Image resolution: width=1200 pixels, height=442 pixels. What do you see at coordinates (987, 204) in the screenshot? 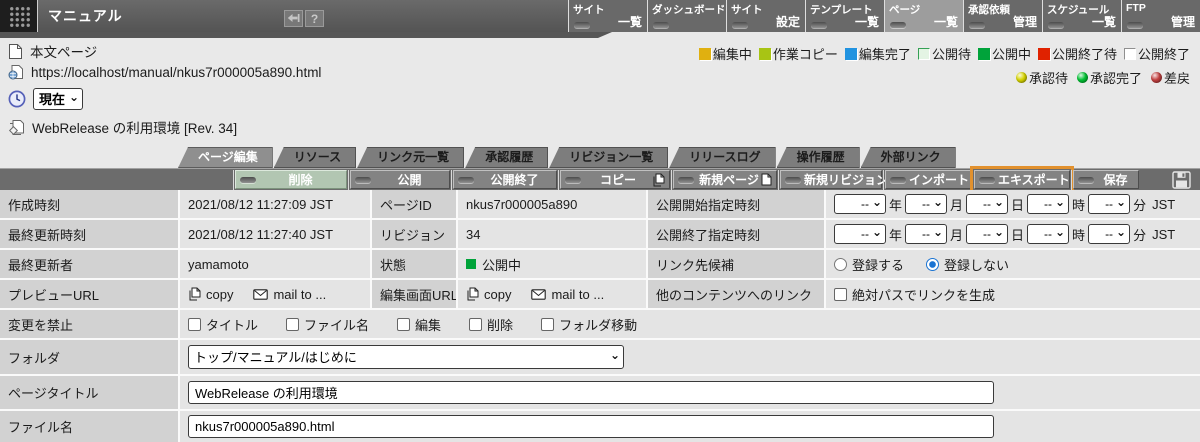
I see `start-day-select: --` at bounding box center [987, 204].